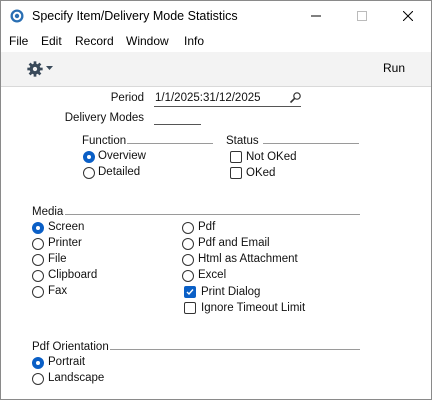  What do you see at coordinates (261, 173) in the screenshot?
I see `status-oked-label: OKed` at bounding box center [261, 173].